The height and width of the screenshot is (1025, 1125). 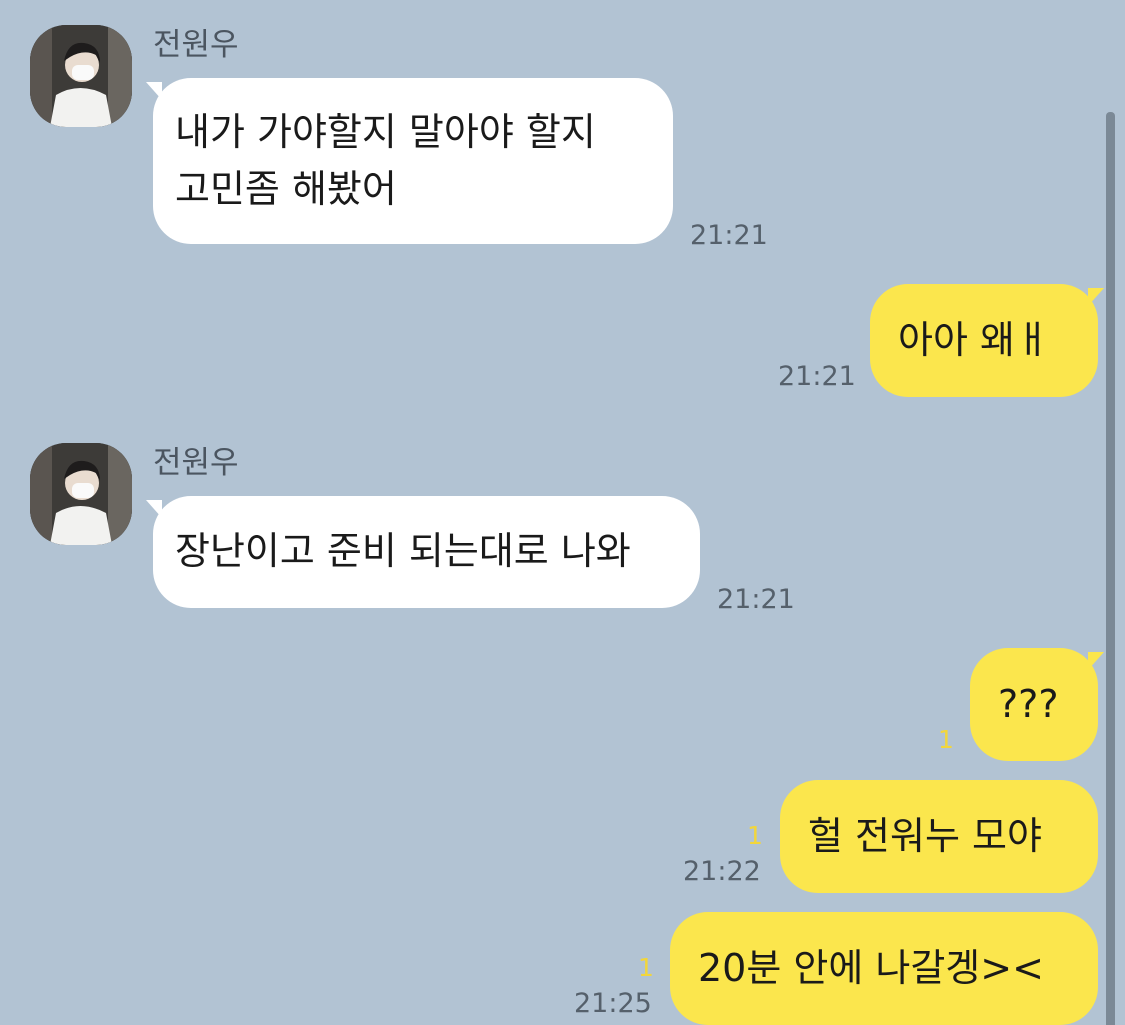 I want to click on message-text-line: 내가 가야할지 말아야 할지, so click(x=385, y=132).